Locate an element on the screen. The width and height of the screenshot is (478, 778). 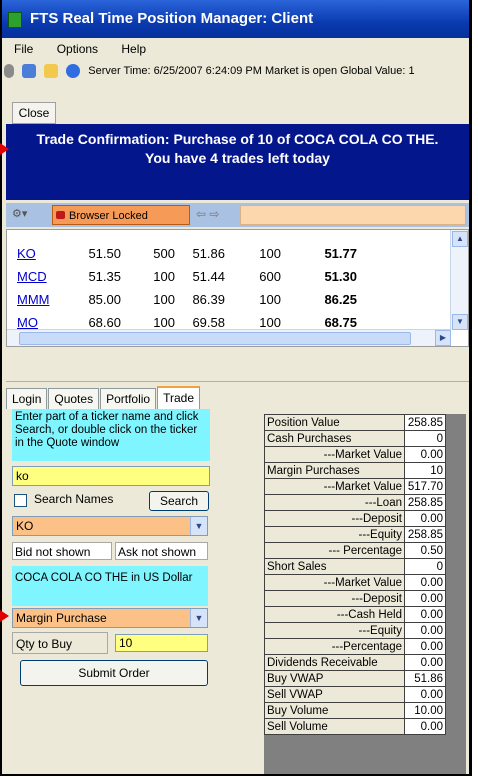
quote-last: 51.30 is located at coordinates (340, 276).